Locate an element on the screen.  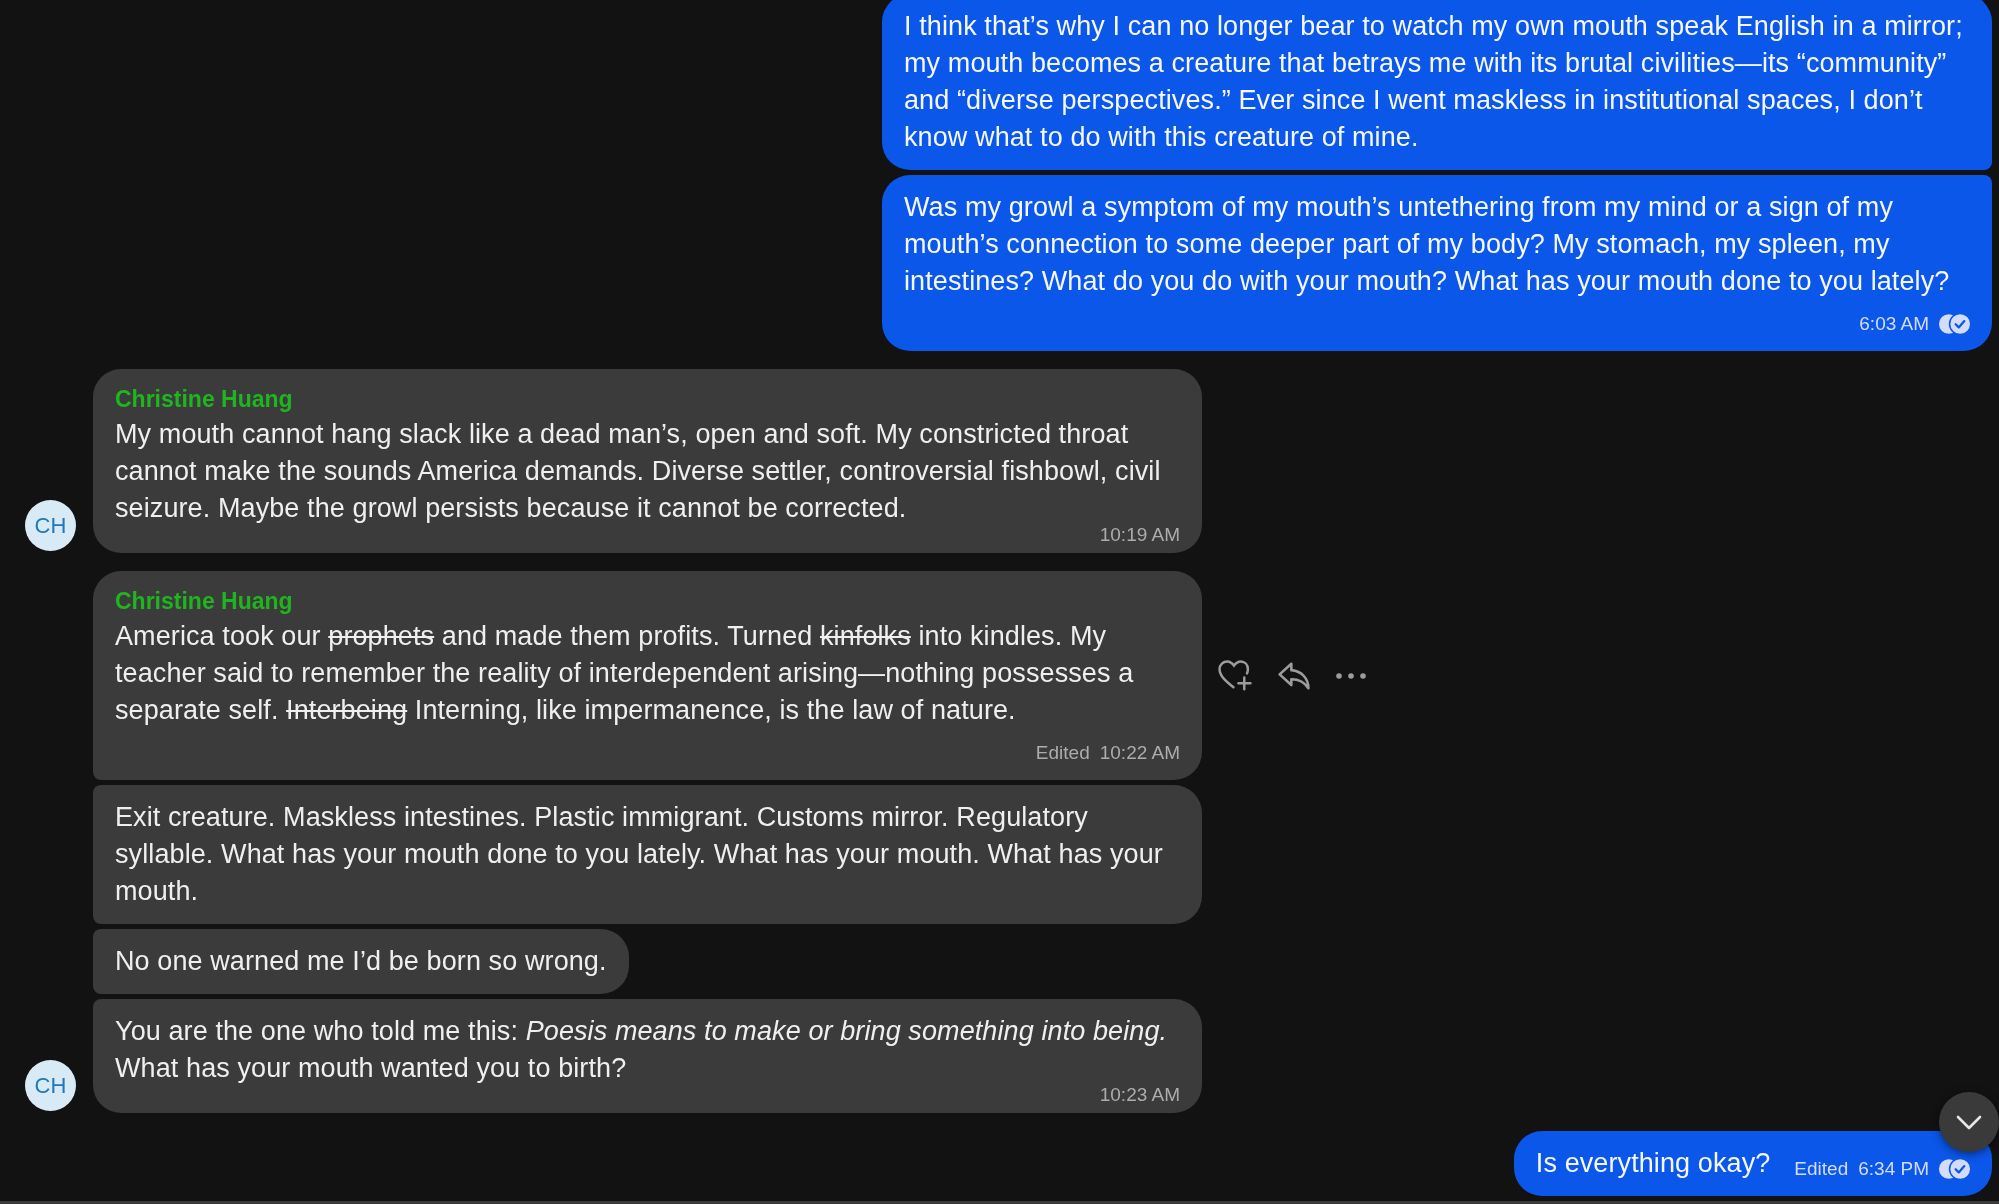
chevron-down-icon is located at coordinates (1969, 1122).